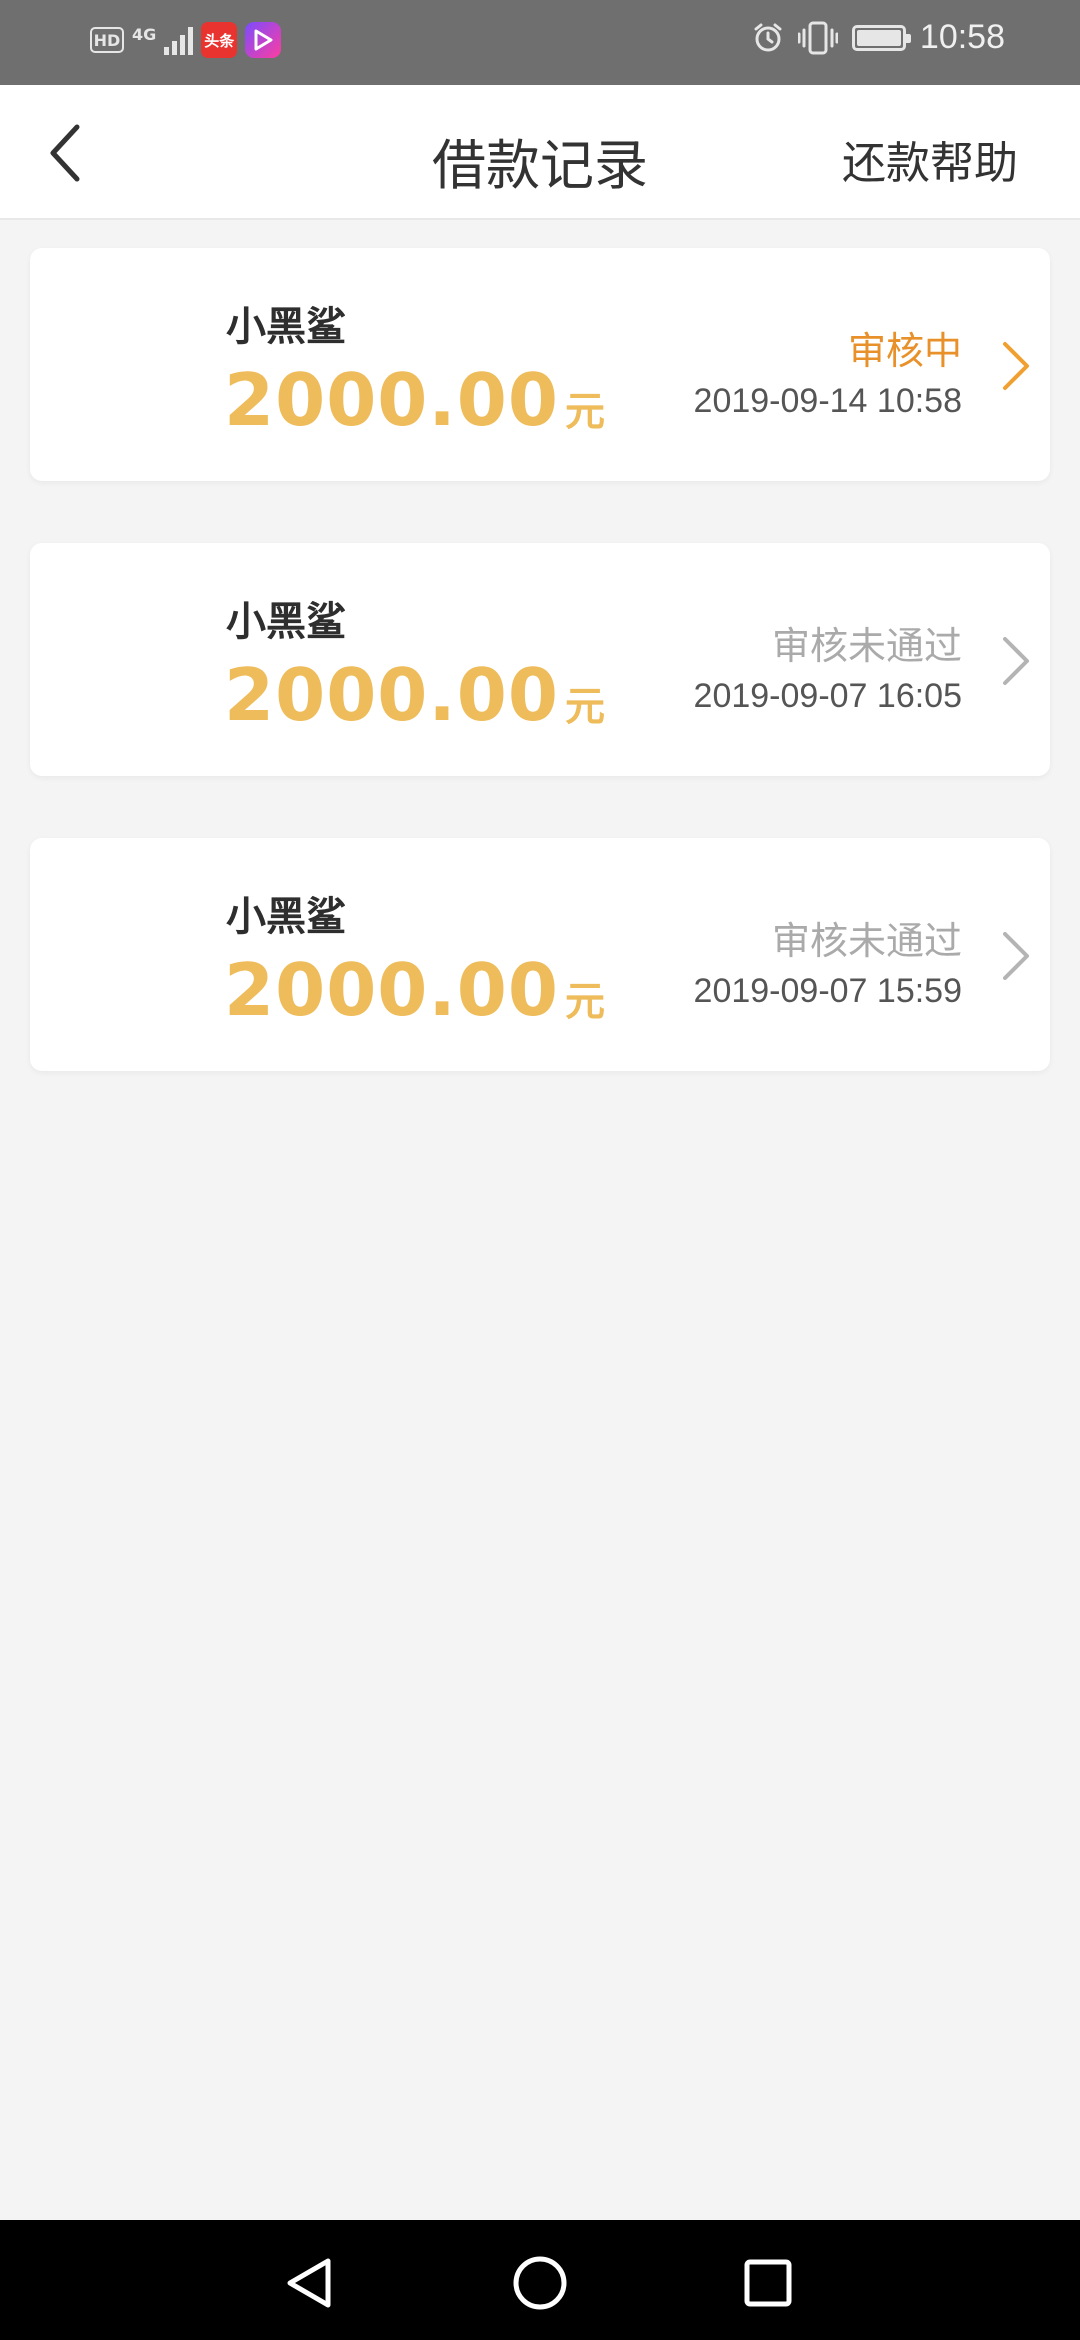  I want to click on vibrate-icon, so click(817, 37).